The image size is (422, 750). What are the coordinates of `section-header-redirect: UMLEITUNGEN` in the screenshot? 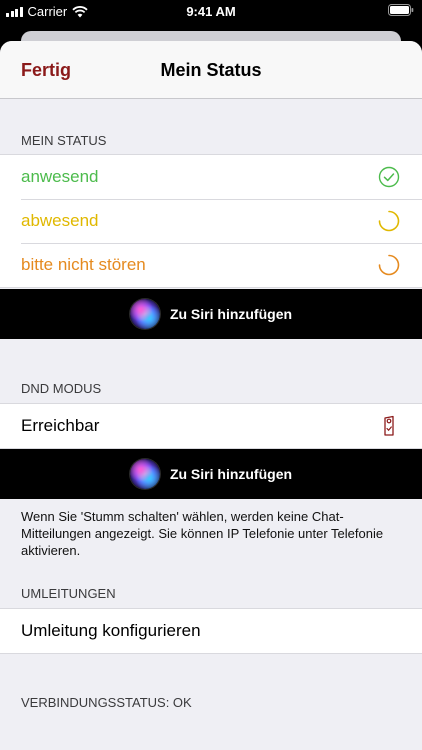 It's located at (68, 593).